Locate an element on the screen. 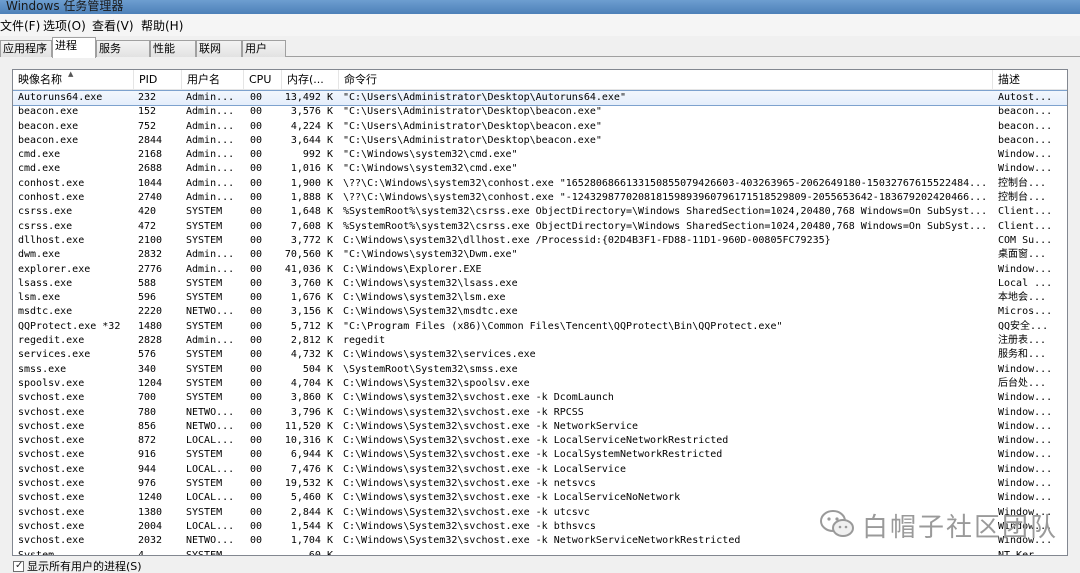 The width and height of the screenshot is (1080, 573). tab-networking: 联网 is located at coordinates (219, 48).